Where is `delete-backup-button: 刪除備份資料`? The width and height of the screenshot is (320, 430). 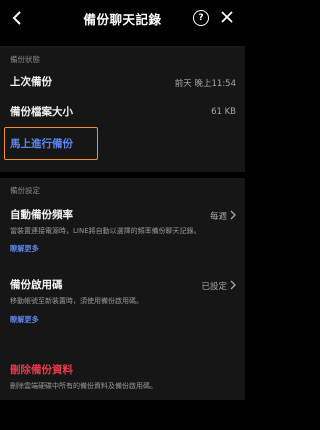
delete-backup-button: 刪除備份資料 is located at coordinates (41, 369).